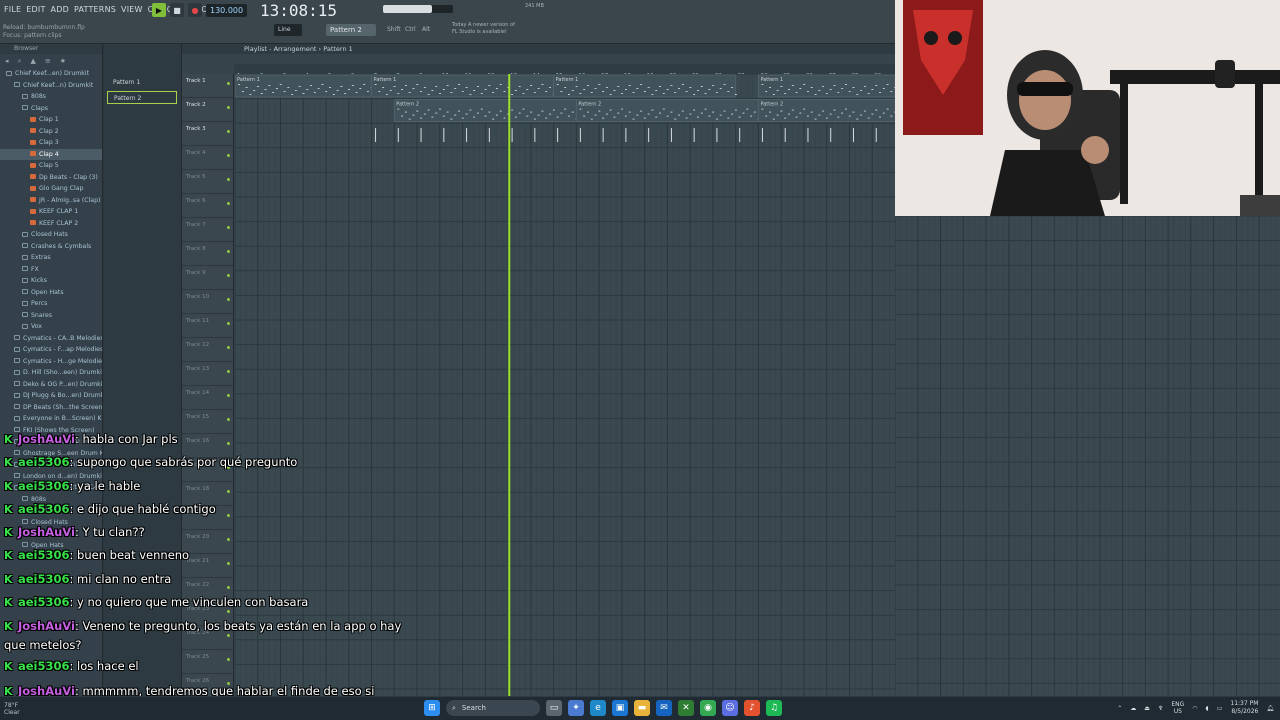  Describe the element at coordinates (35, 9) in the screenshot. I see `menu-edit: EDIT` at that location.